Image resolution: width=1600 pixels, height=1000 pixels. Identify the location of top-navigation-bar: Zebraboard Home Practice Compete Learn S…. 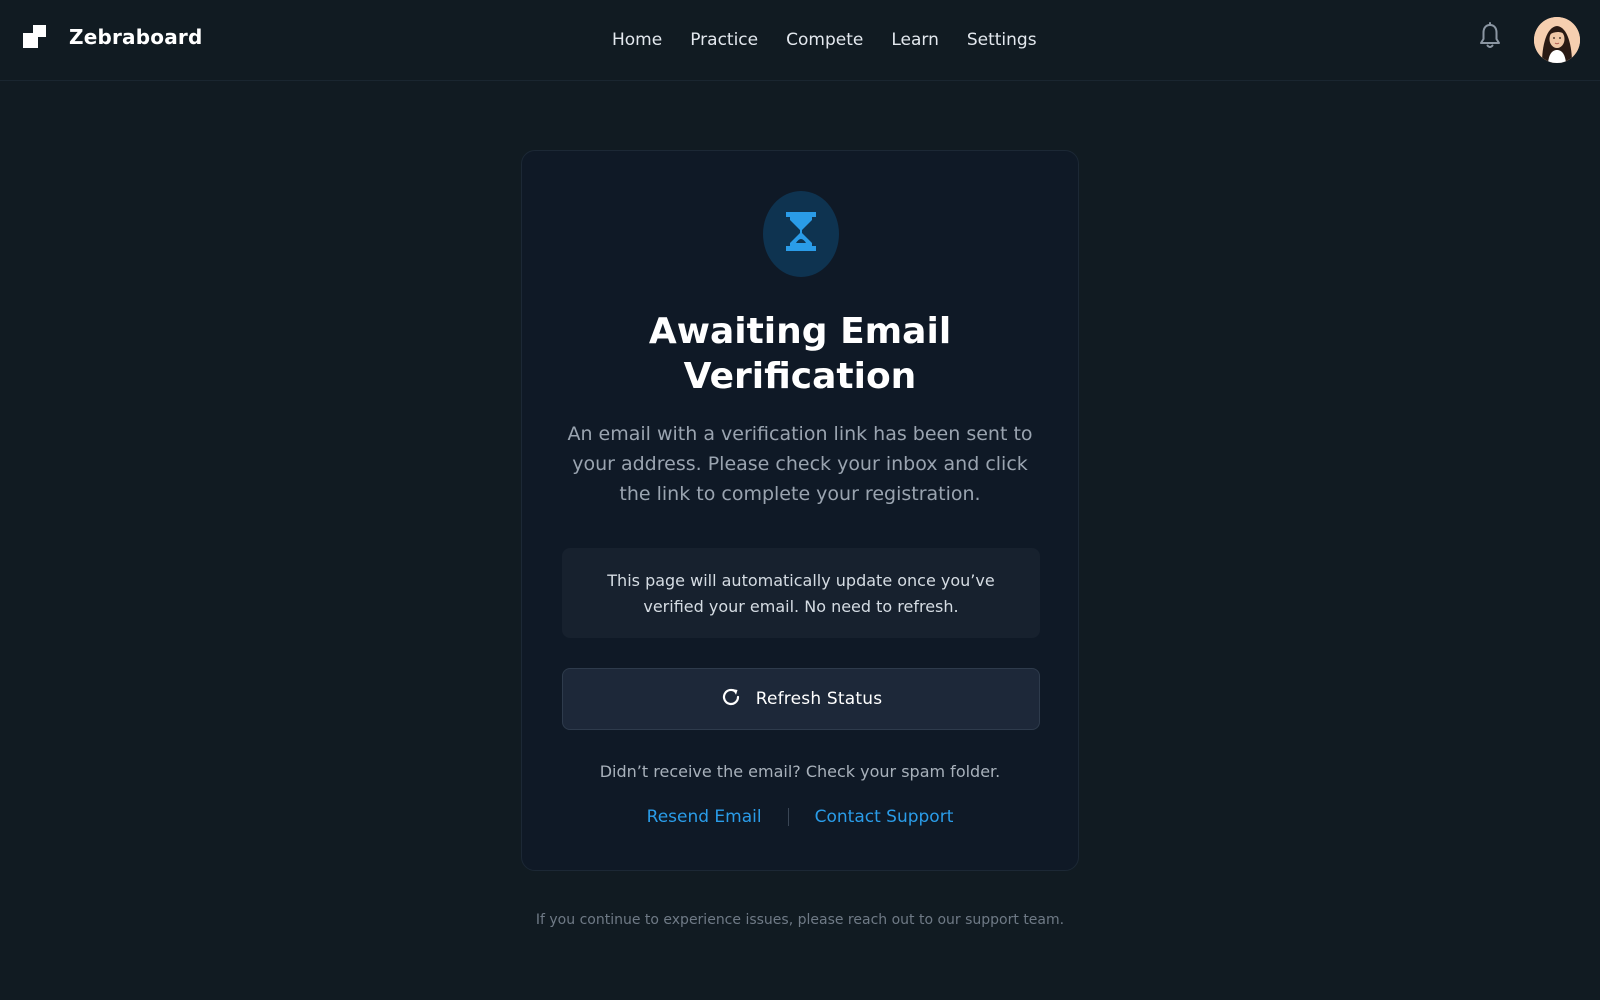
(800, 40).